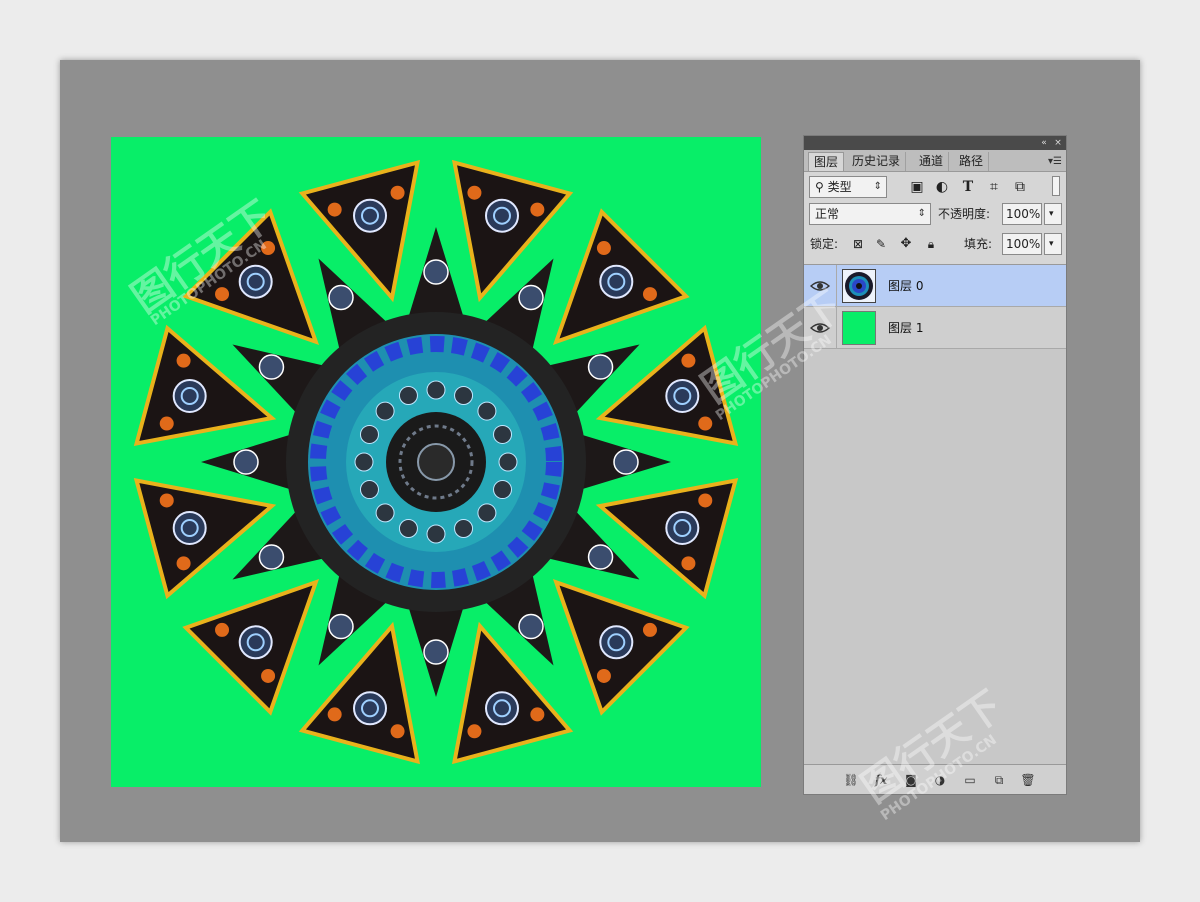 The height and width of the screenshot is (902, 1200). I want to click on filter-kind-select: ⚲ 类型 ⇕, so click(848, 187).